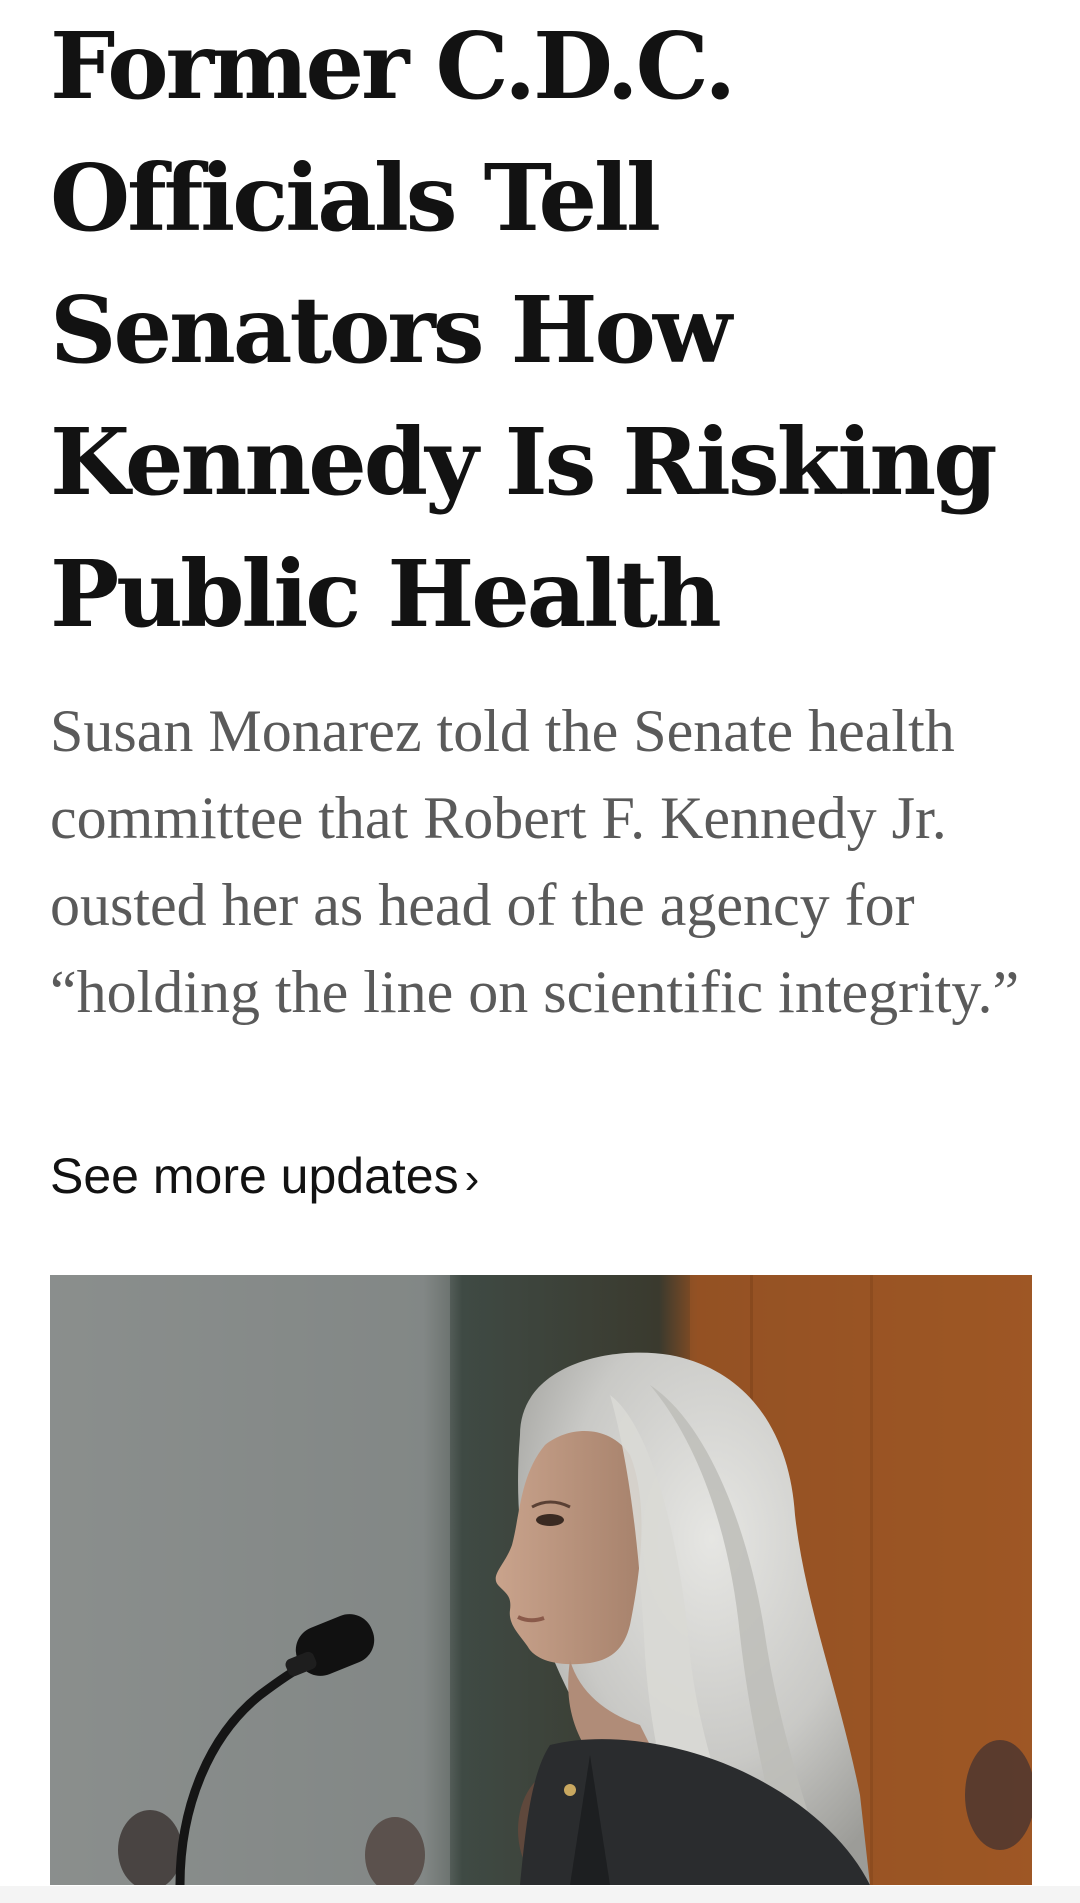  What do you see at coordinates (540, 1894) in the screenshot?
I see `bottom-divider` at bounding box center [540, 1894].